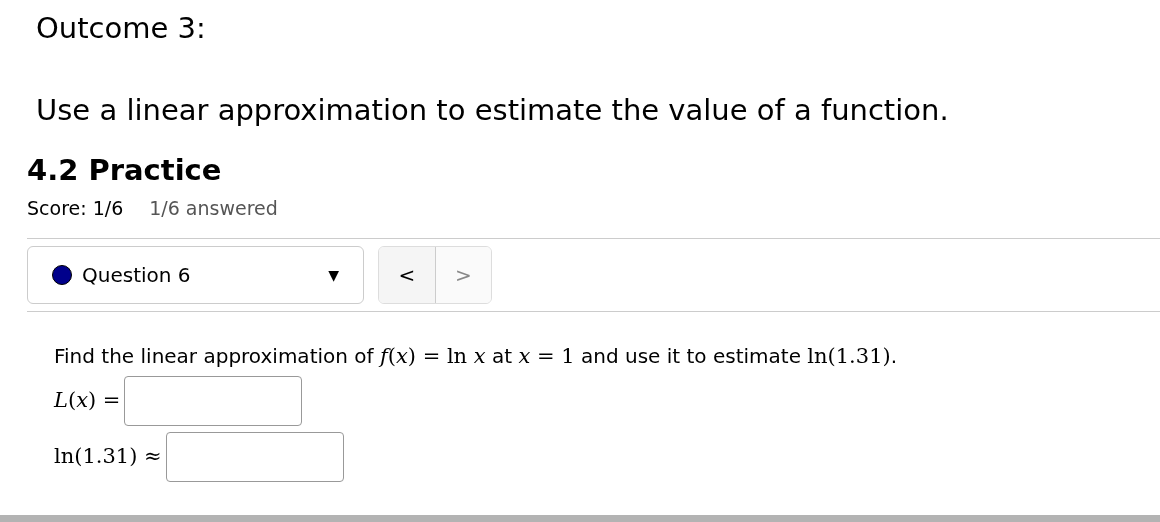  I want to click on answer-label: L(x) =, so click(87, 401).